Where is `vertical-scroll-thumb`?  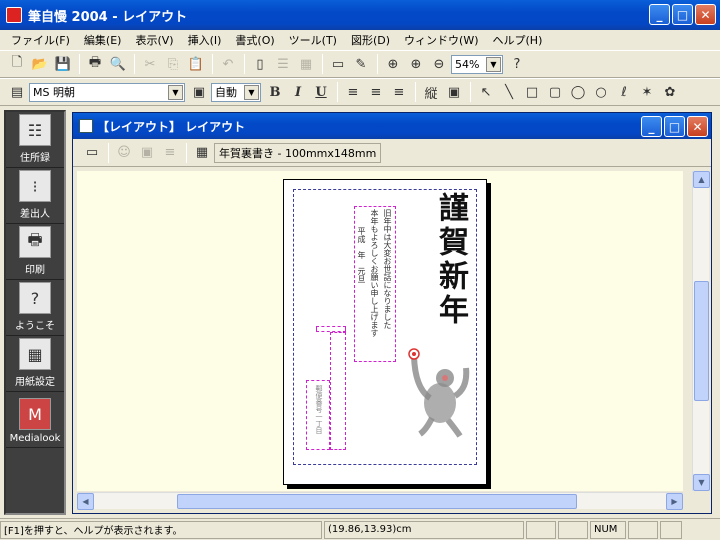 vertical-scroll-thumb is located at coordinates (701, 341).